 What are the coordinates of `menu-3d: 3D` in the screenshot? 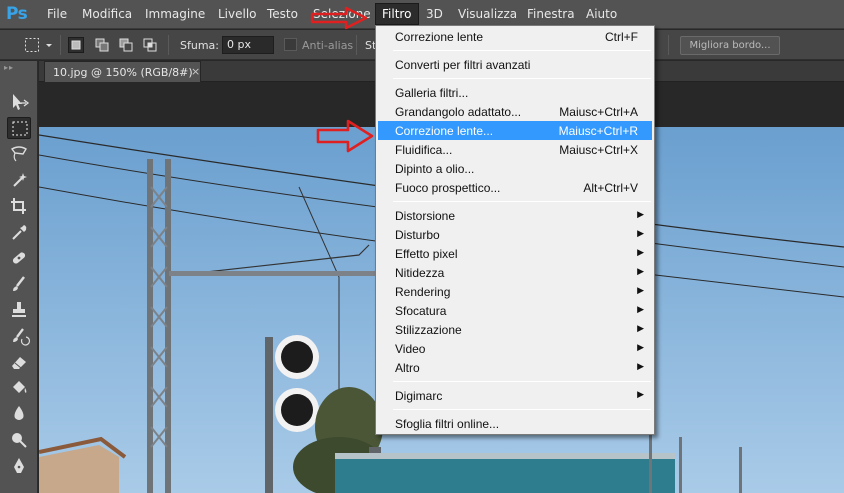 It's located at (434, 14).